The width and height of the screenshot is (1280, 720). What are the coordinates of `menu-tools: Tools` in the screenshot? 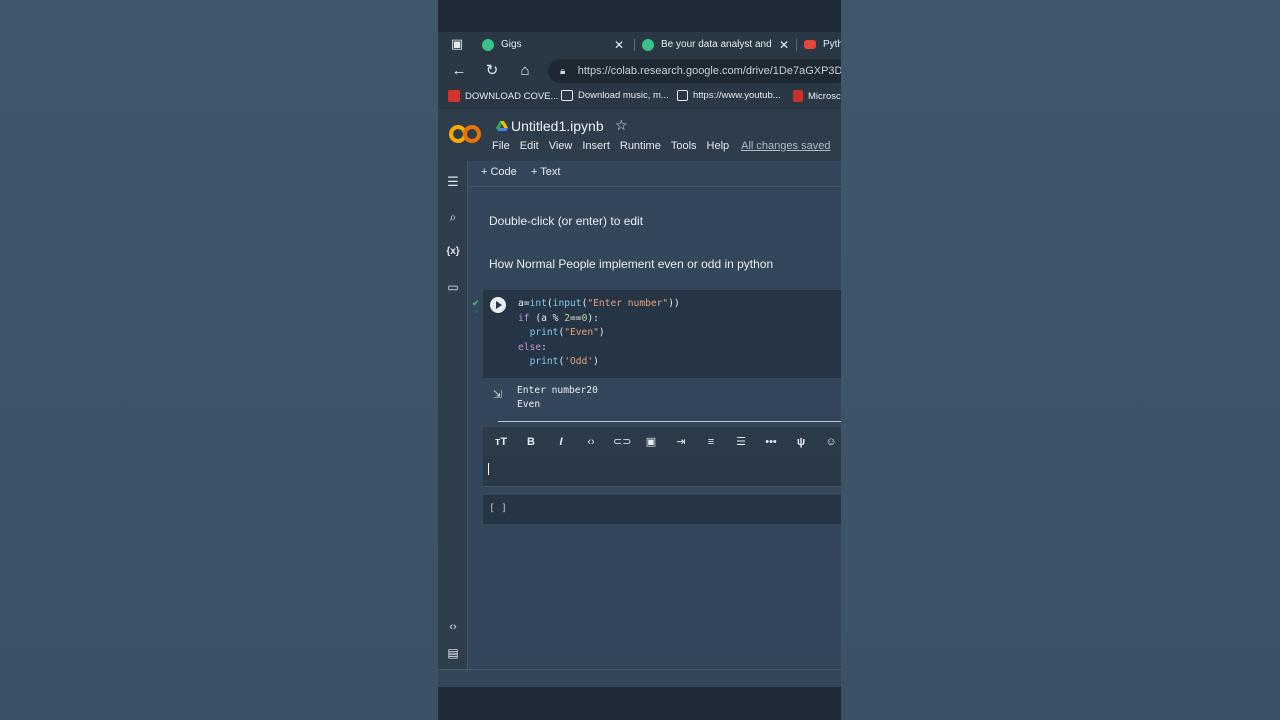 It's located at (684, 146).